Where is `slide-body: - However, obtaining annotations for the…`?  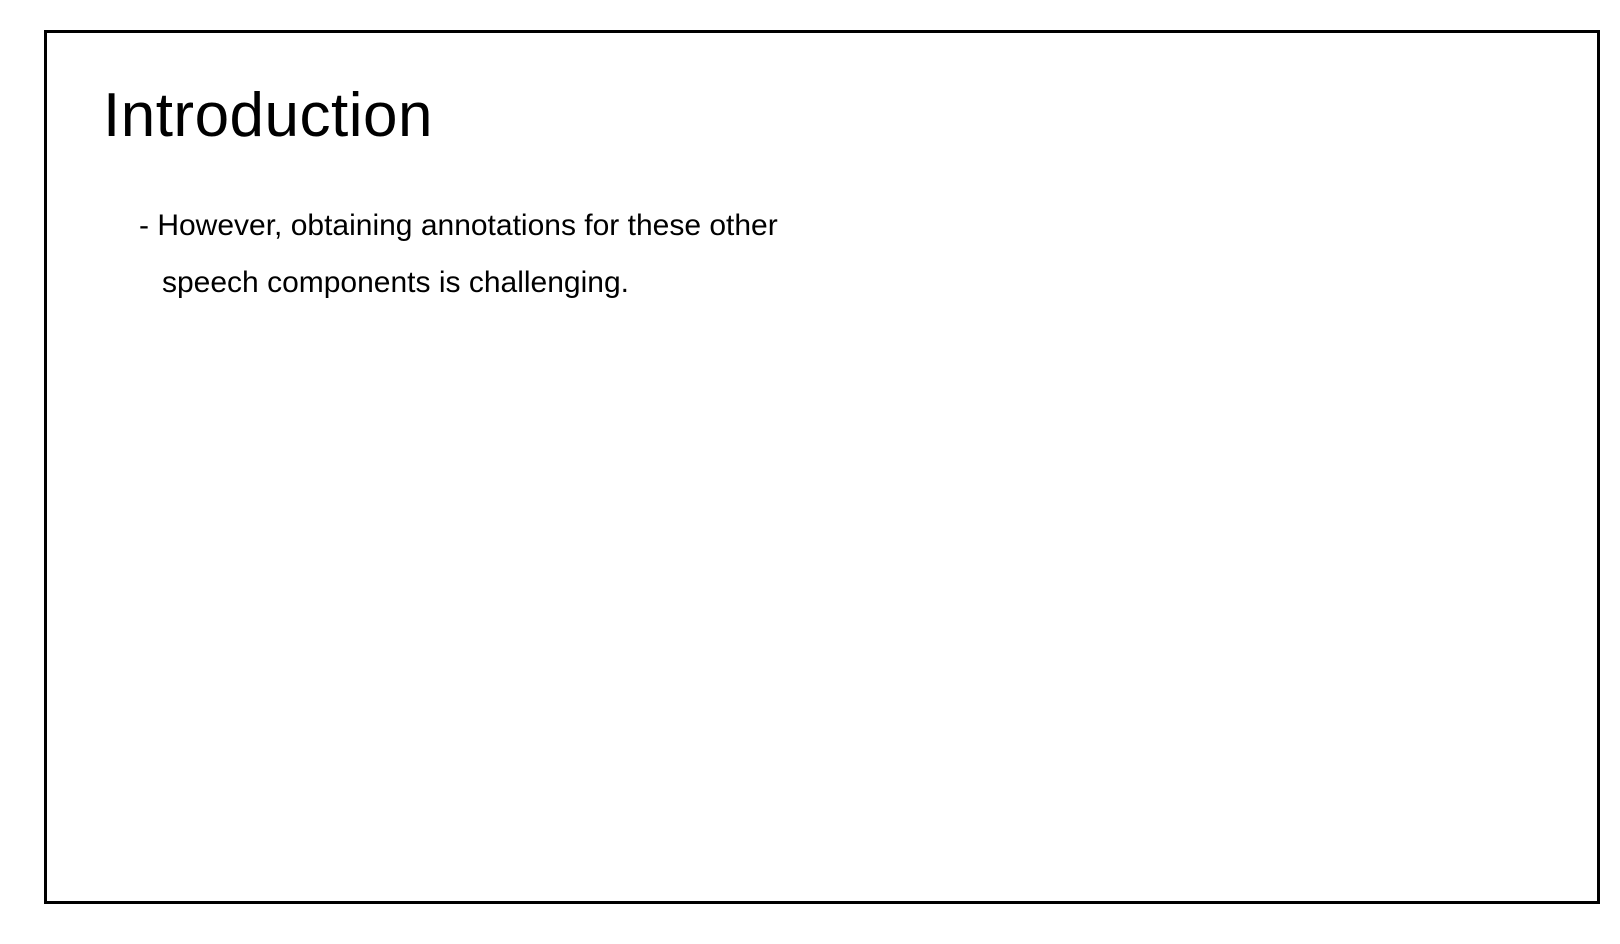 slide-body: - However, obtaining annotations for the… is located at coordinates (458, 254).